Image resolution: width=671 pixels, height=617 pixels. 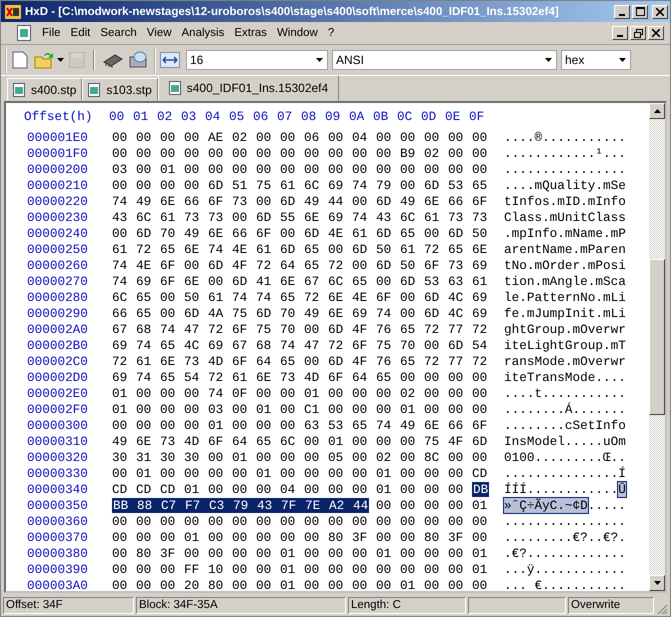 What do you see at coordinates (412, 425) in the screenshot?
I see `hex-byte: 49` at bounding box center [412, 425].